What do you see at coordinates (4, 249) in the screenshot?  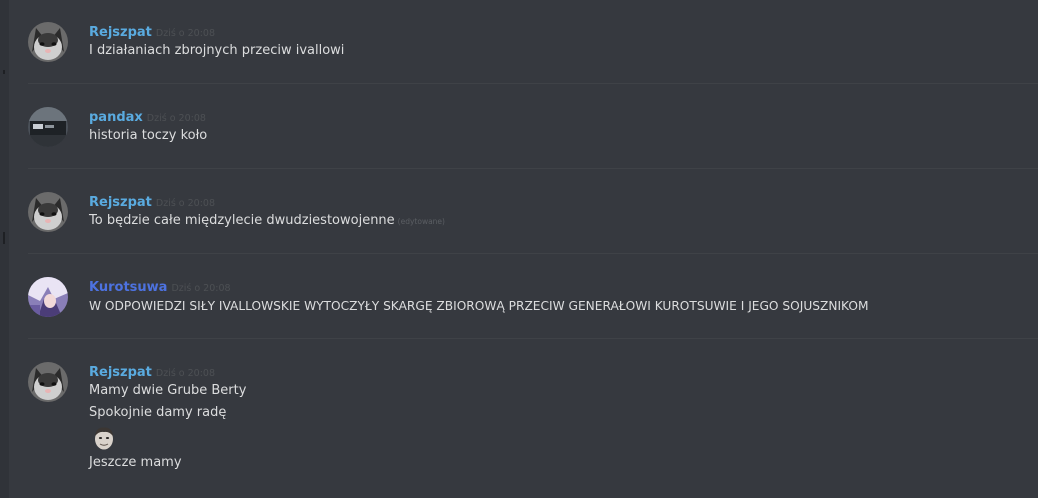 I see `channel-list-edge` at bounding box center [4, 249].